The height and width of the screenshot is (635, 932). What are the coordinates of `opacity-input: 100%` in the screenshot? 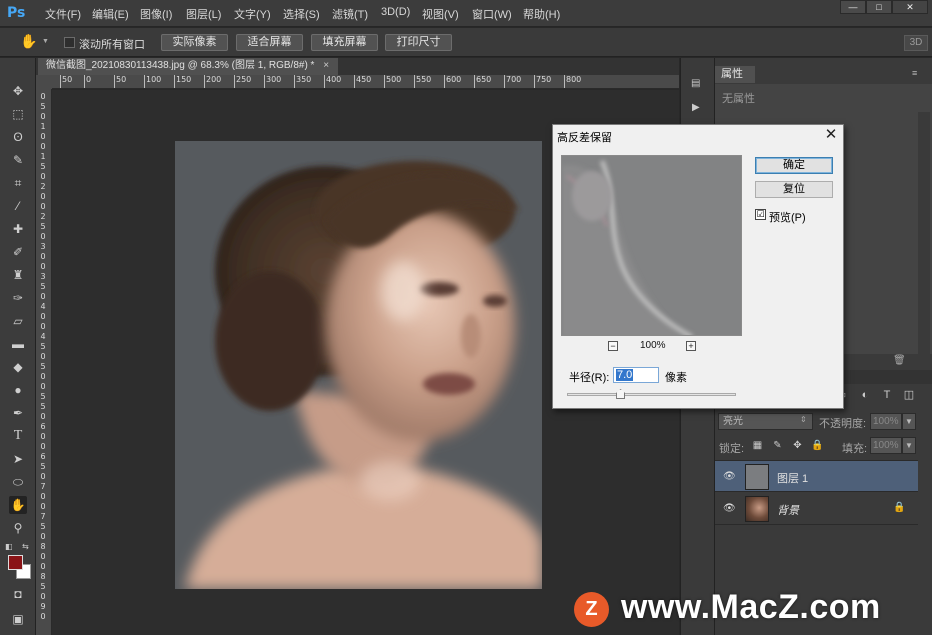 It's located at (886, 421).